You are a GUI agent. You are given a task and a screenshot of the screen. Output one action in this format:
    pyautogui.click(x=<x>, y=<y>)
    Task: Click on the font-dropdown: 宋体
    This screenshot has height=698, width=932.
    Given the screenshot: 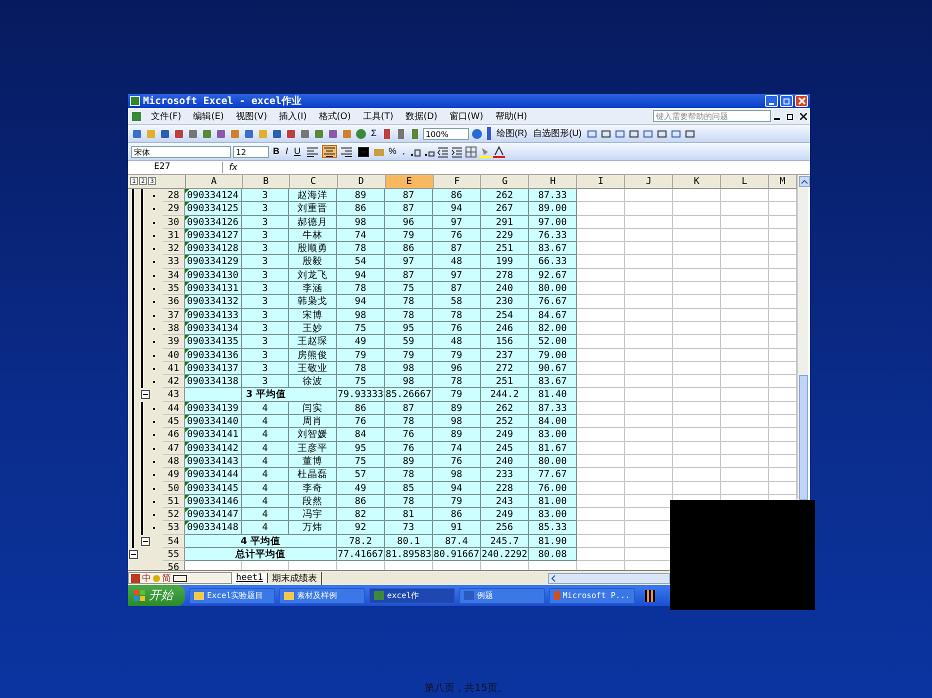 What is the action you would take?
    pyautogui.click(x=181, y=152)
    